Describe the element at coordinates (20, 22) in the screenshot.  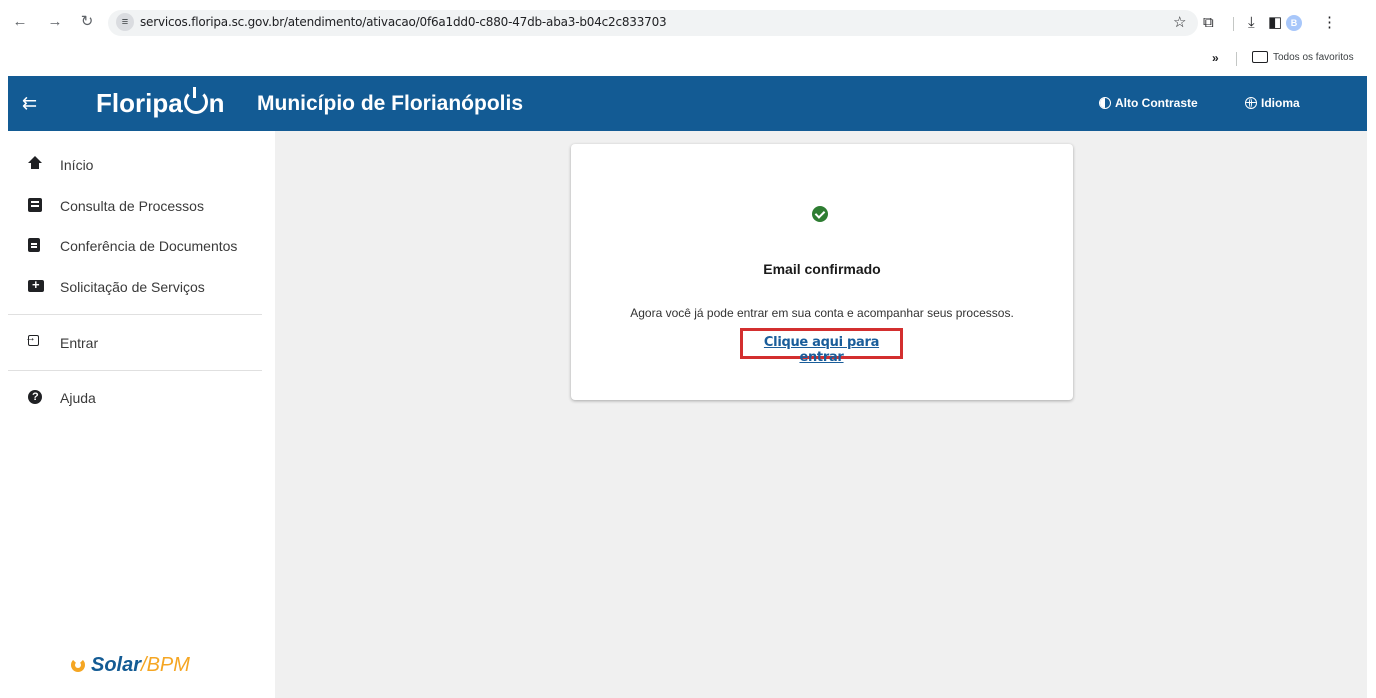
I see `back-icon: ←` at that location.